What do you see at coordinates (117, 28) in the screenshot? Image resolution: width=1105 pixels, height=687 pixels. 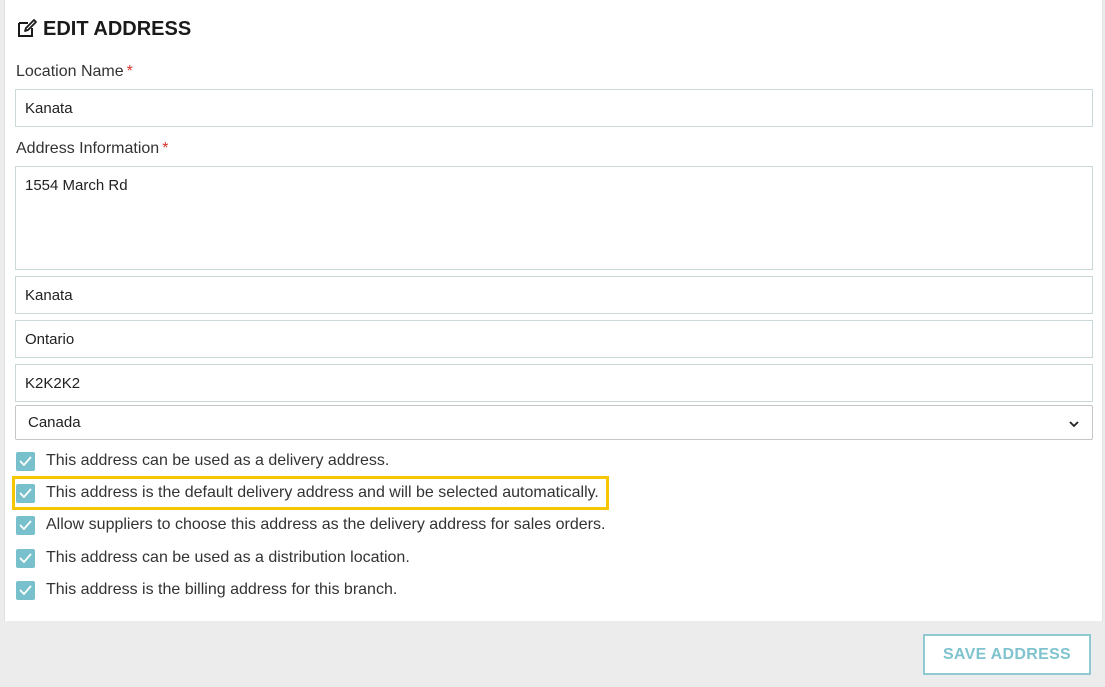 I see `page-title-text: EDIT ADDRESS` at bounding box center [117, 28].